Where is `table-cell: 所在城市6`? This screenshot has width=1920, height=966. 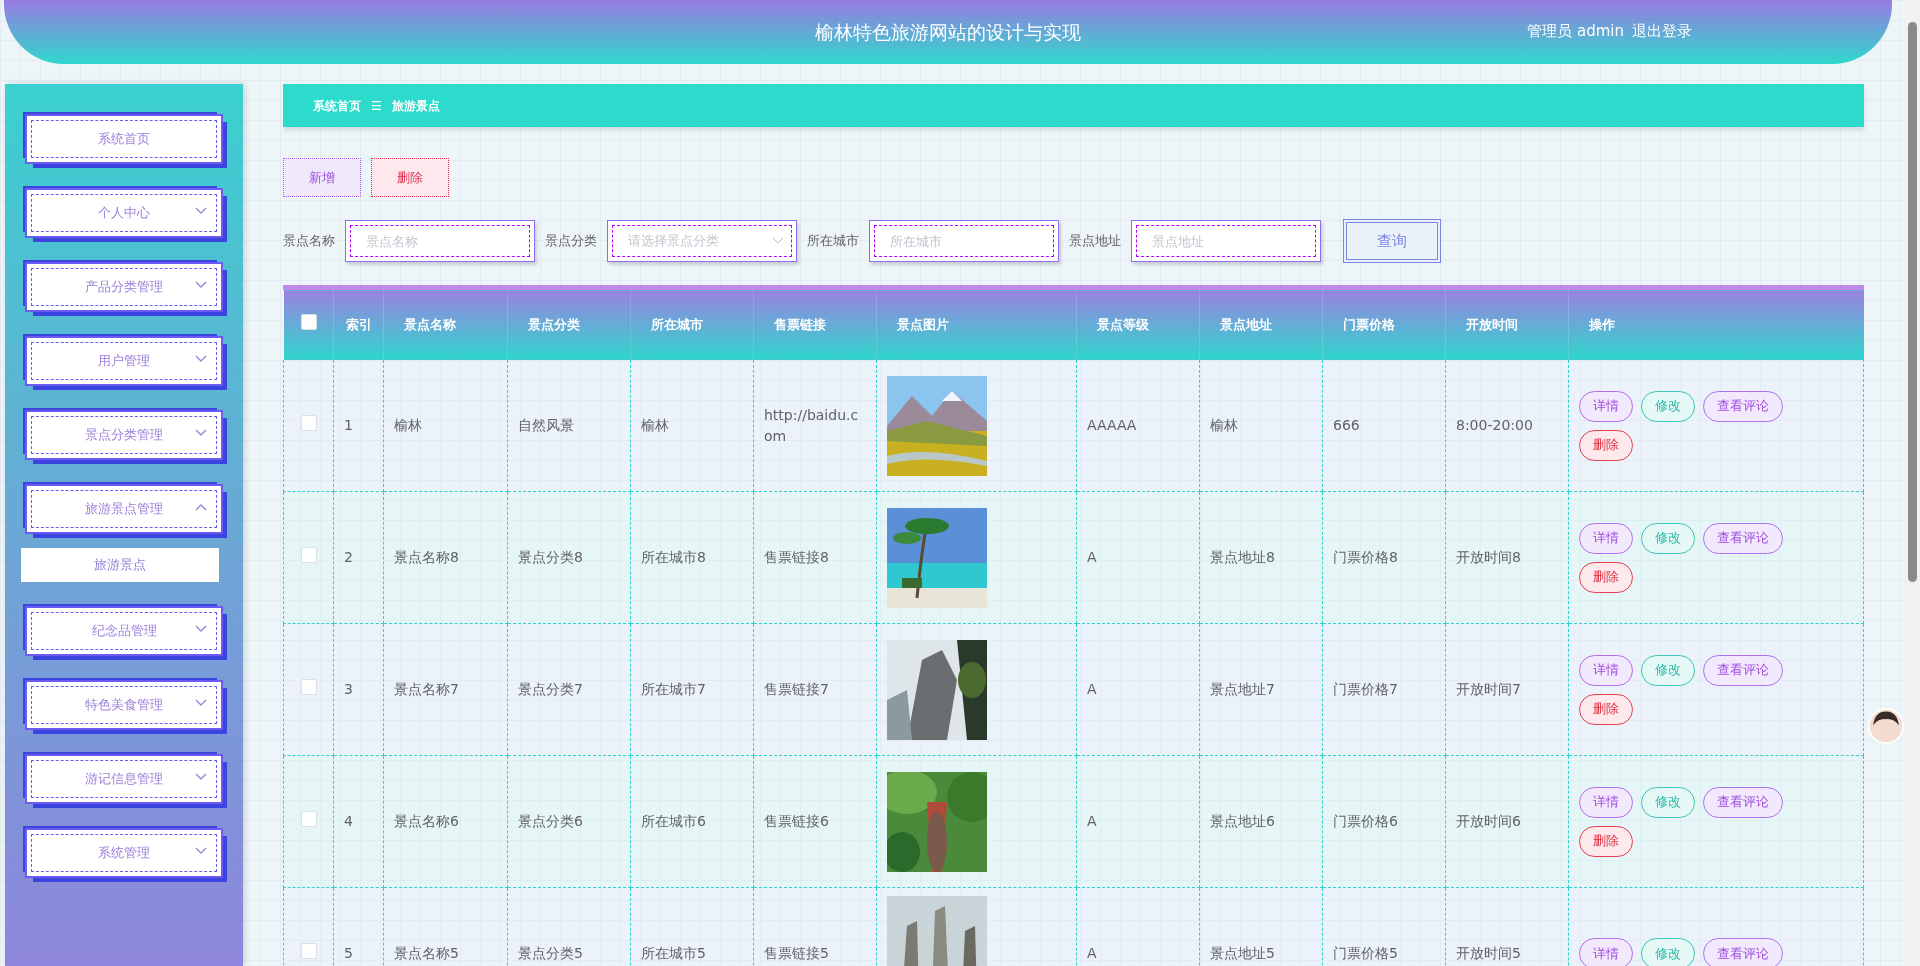
table-cell: 所在城市6 is located at coordinates (673, 821).